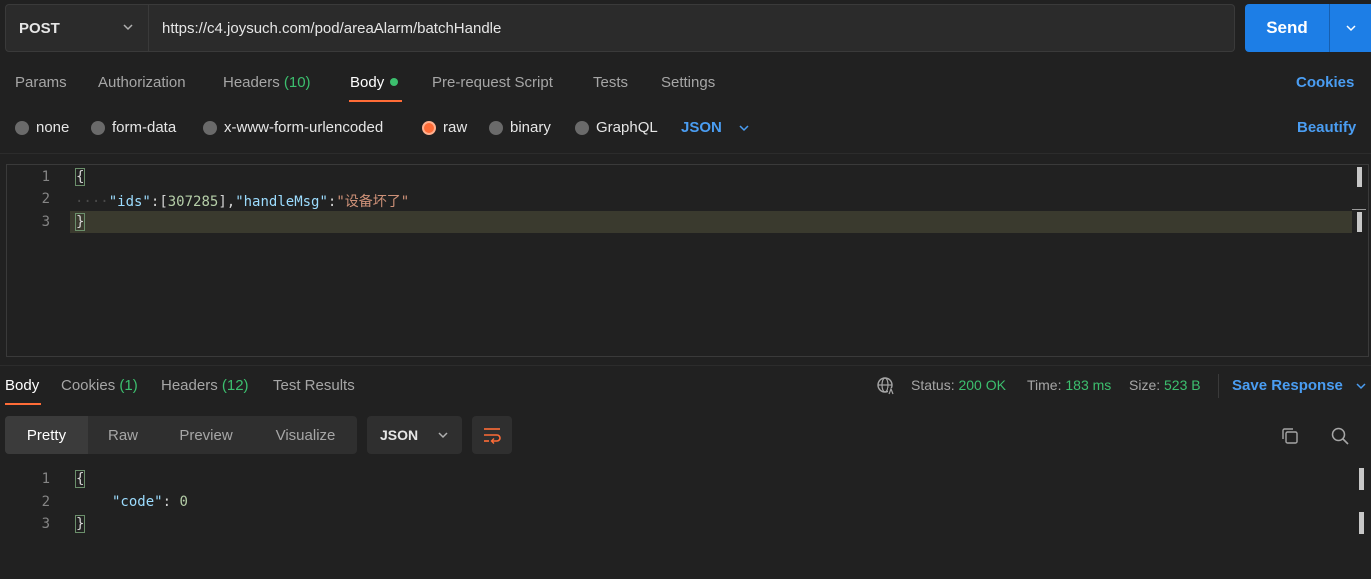  What do you see at coordinates (193, 202) in the screenshot?
I see `json-number: 307285` at bounding box center [193, 202].